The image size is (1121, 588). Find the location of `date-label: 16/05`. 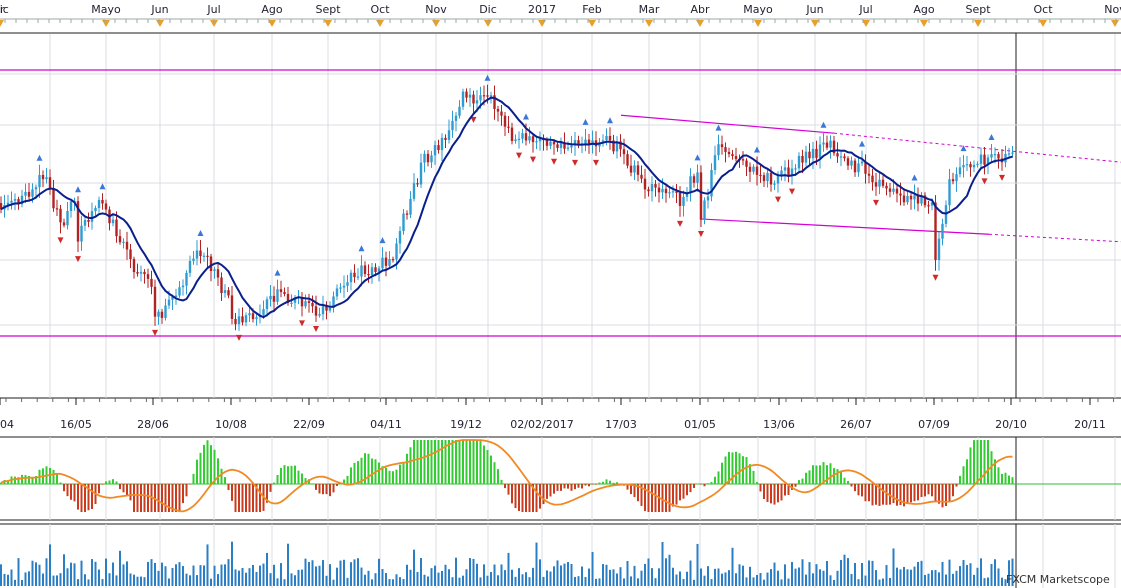

date-label: 16/05 is located at coordinates (76, 424).